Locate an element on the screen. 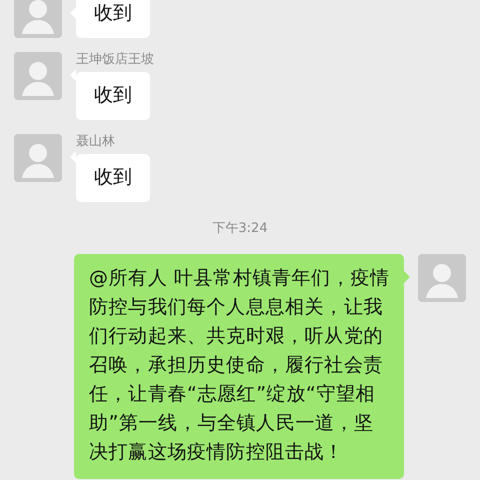 Image resolution: width=480 pixels, height=480 pixels. sender-name: 王坤饭店王坡 is located at coordinates (115, 60).